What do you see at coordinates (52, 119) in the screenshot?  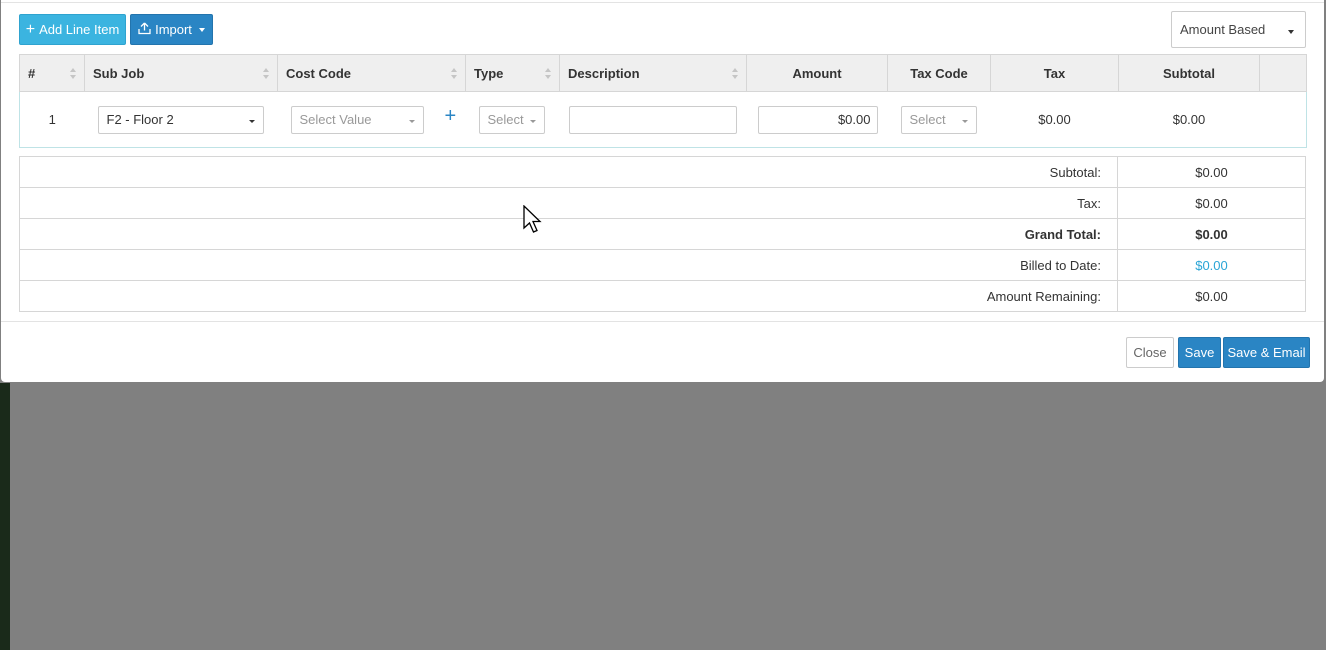 I see `row-number: 1` at bounding box center [52, 119].